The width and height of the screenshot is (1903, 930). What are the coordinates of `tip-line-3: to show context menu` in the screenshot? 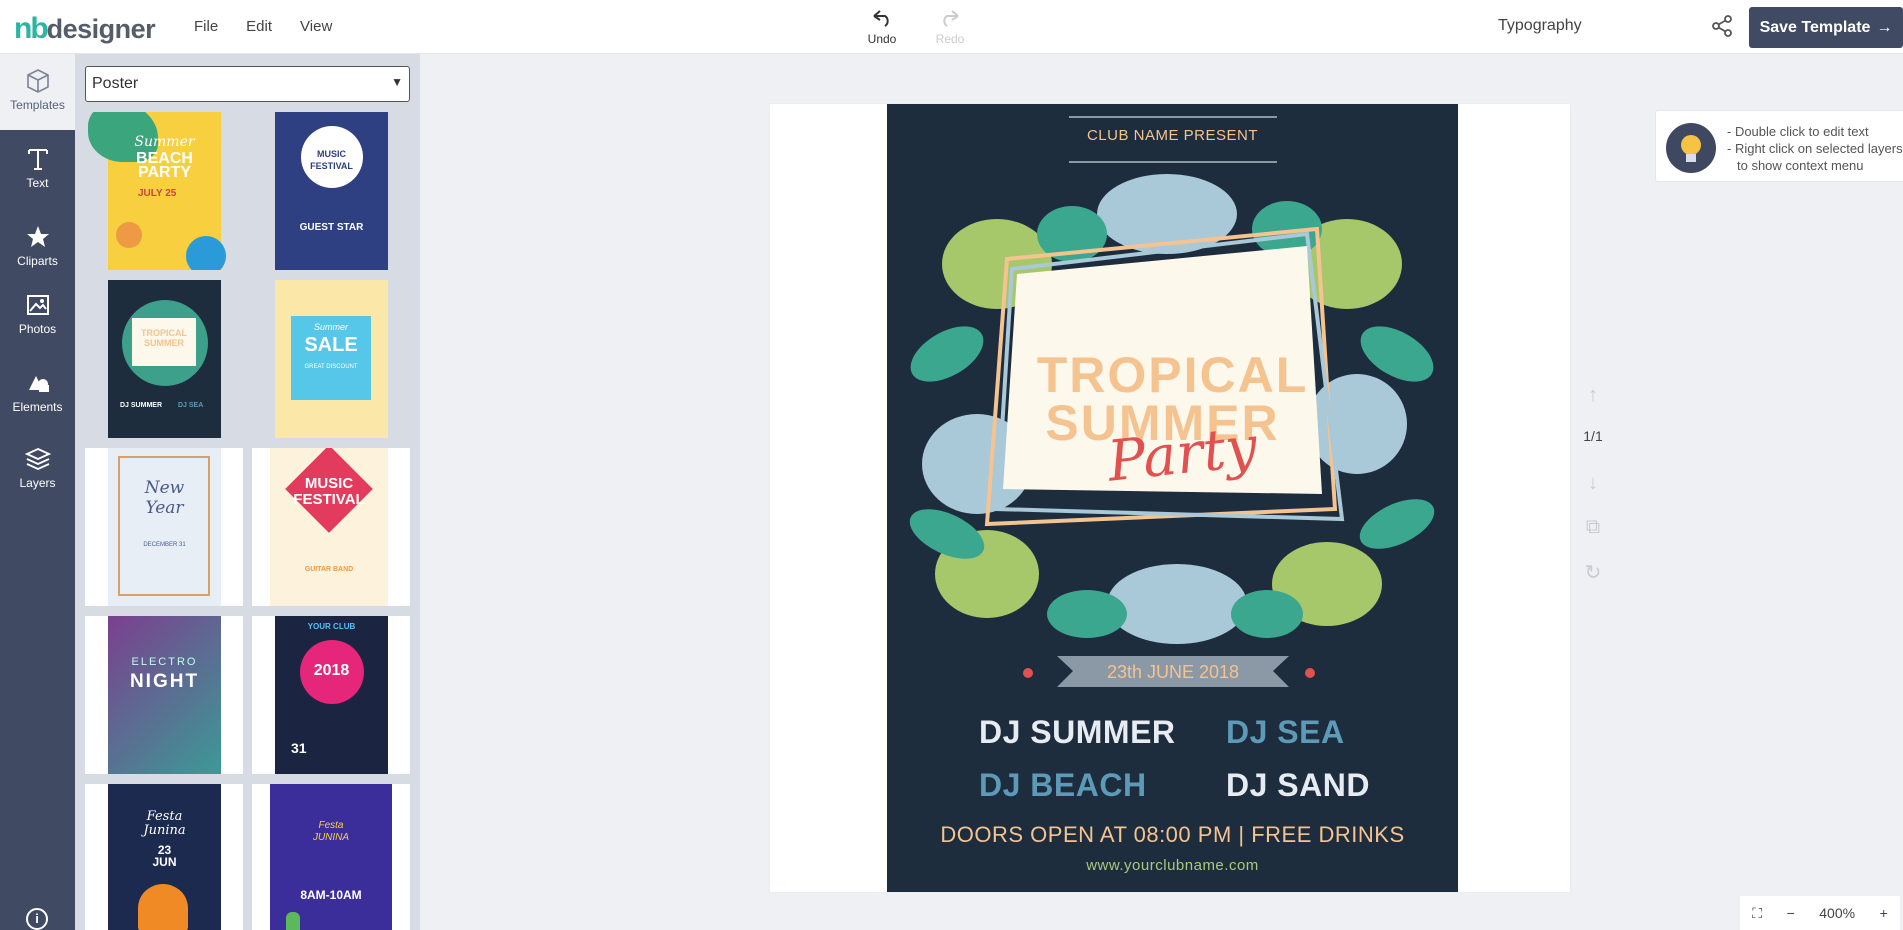 It's located at (1800, 165).